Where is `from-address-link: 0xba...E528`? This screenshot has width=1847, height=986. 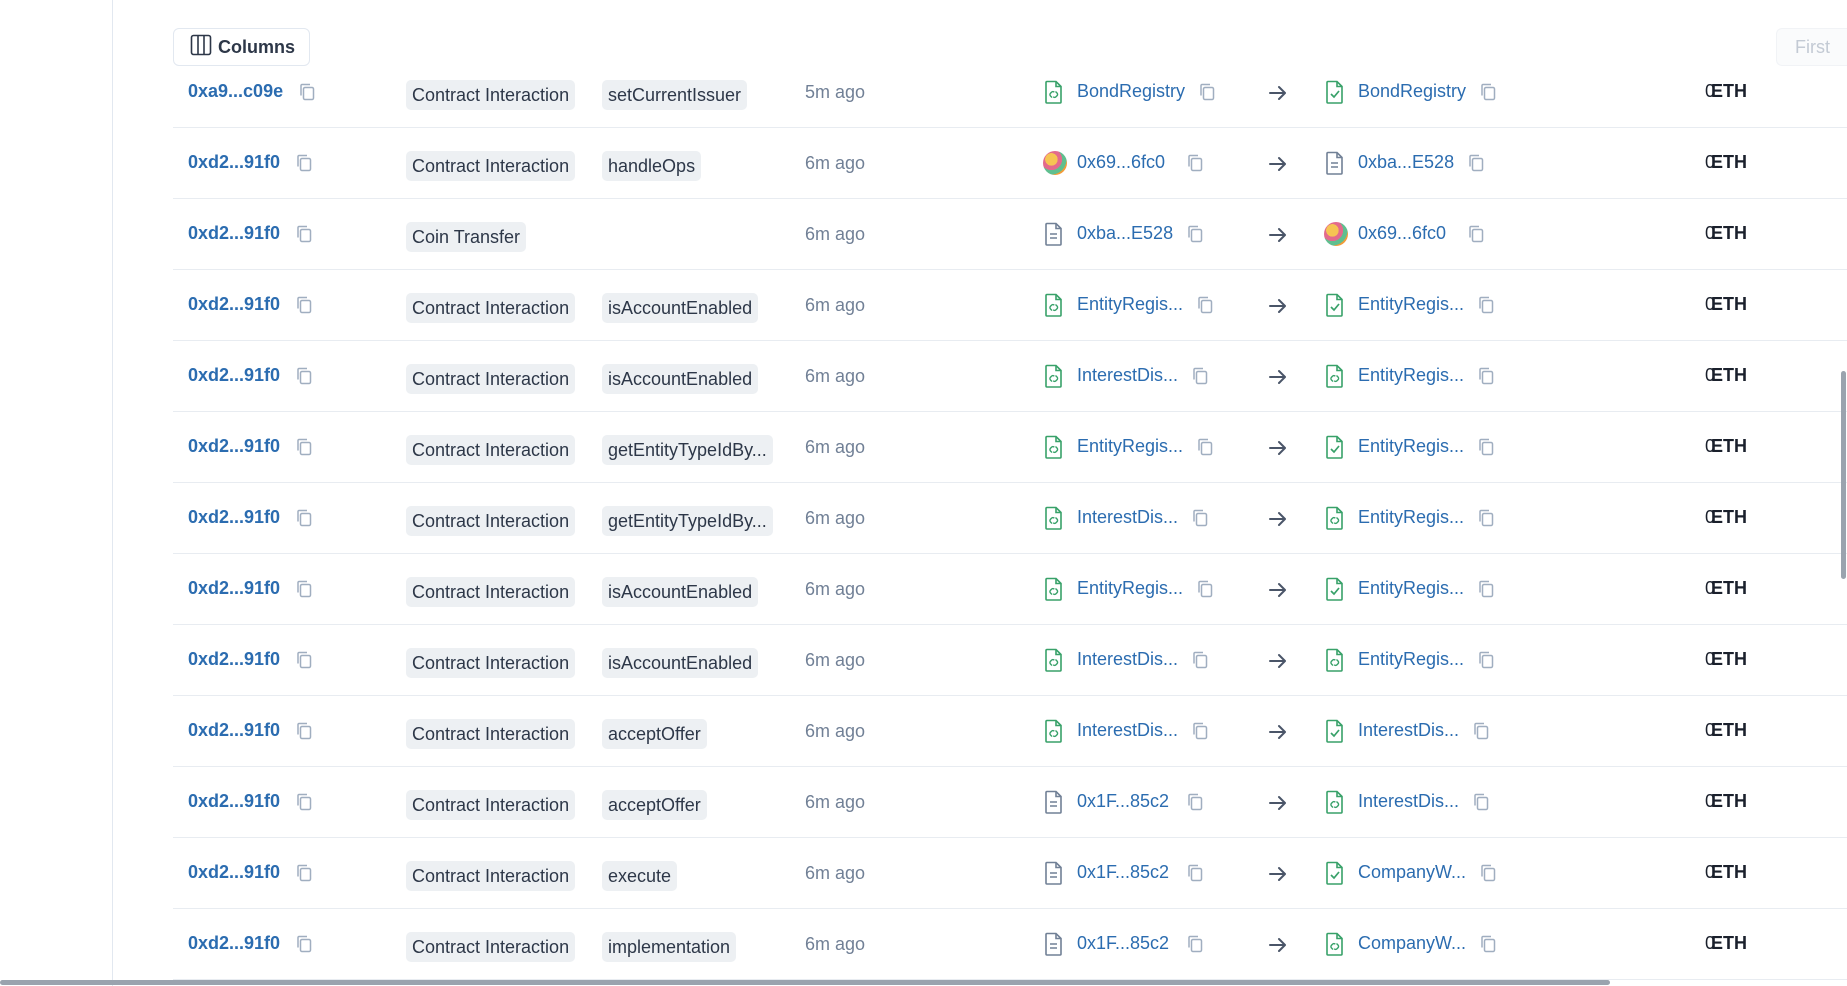 from-address-link: 0xba...E528 is located at coordinates (1125, 233).